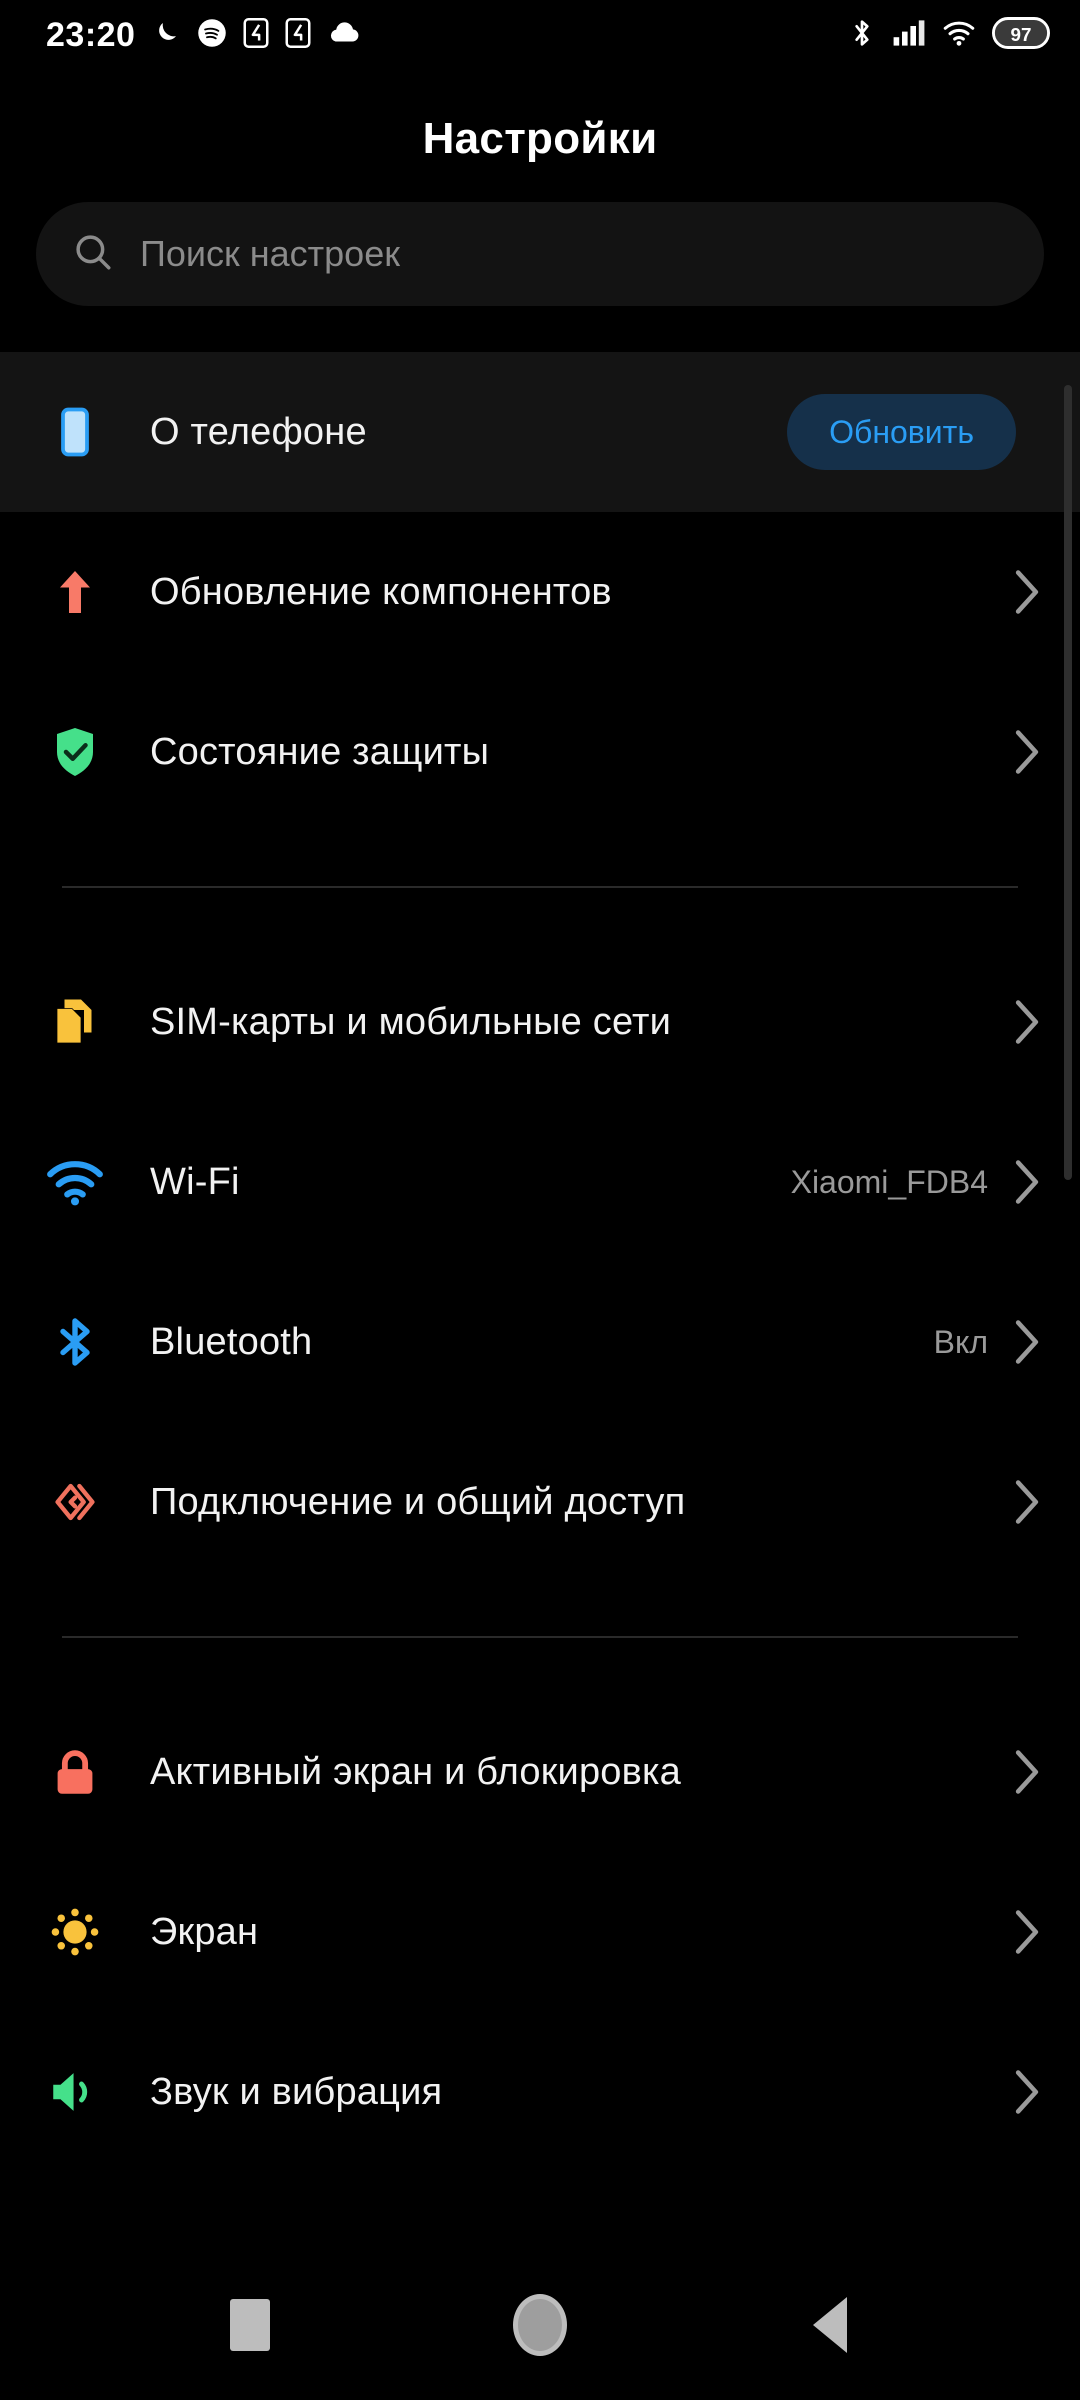 This screenshot has width=1080, height=2400. Describe the element at coordinates (75, 1772) in the screenshot. I see `lock-icon` at that location.